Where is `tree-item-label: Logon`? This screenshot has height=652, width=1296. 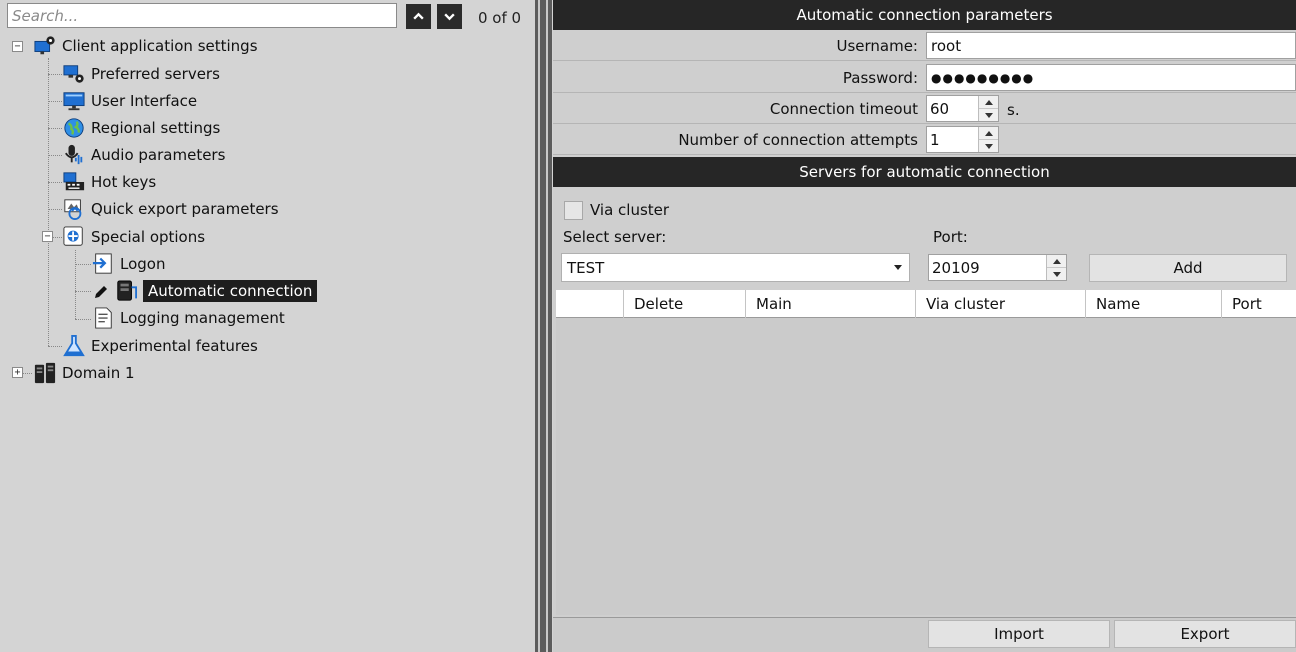
tree-item-label: Logon is located at coordinates (143, 264).